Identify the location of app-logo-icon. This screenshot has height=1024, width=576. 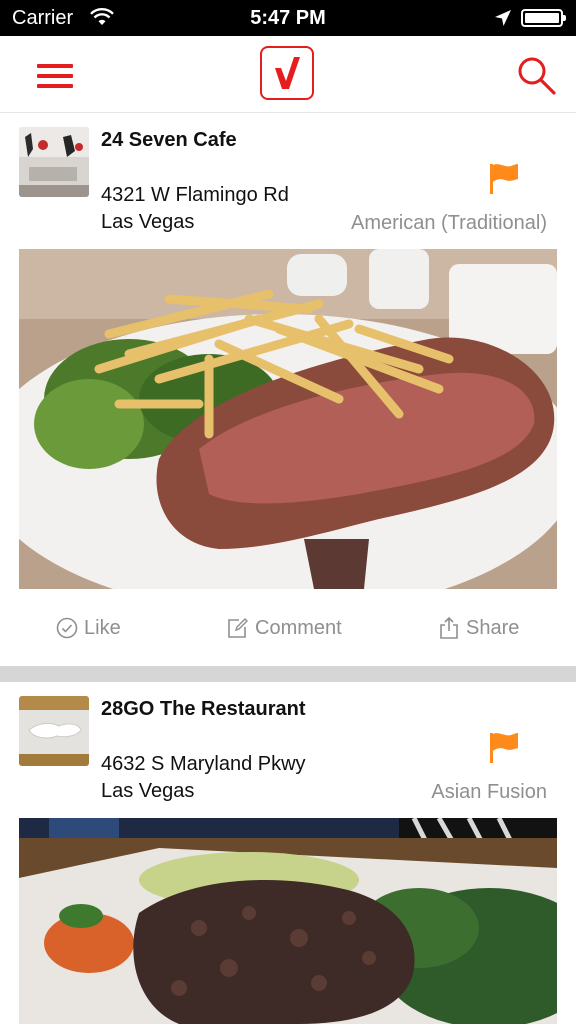
(287, 73).